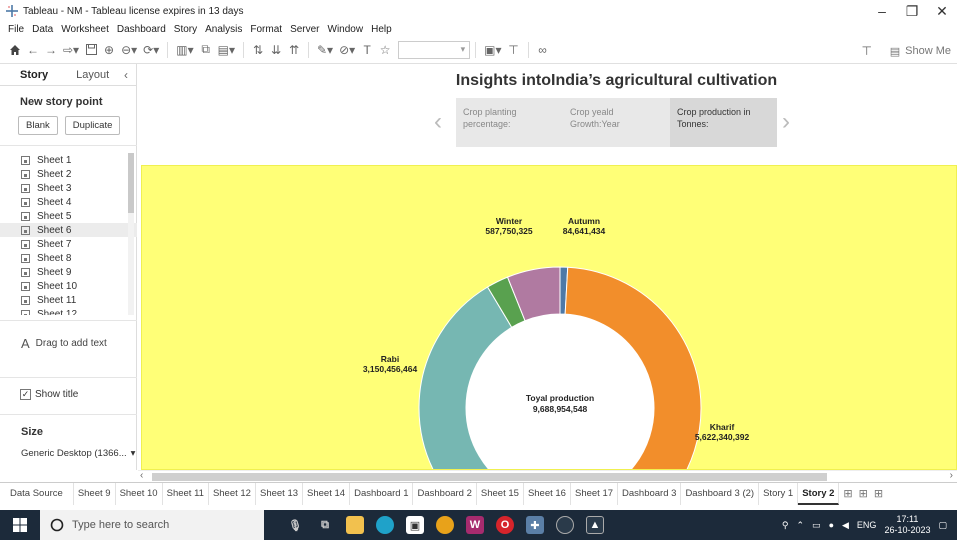 This screenshot has height=540, width=957. I want to click on sheet-tab: Sheet 11, so click(186, 493).